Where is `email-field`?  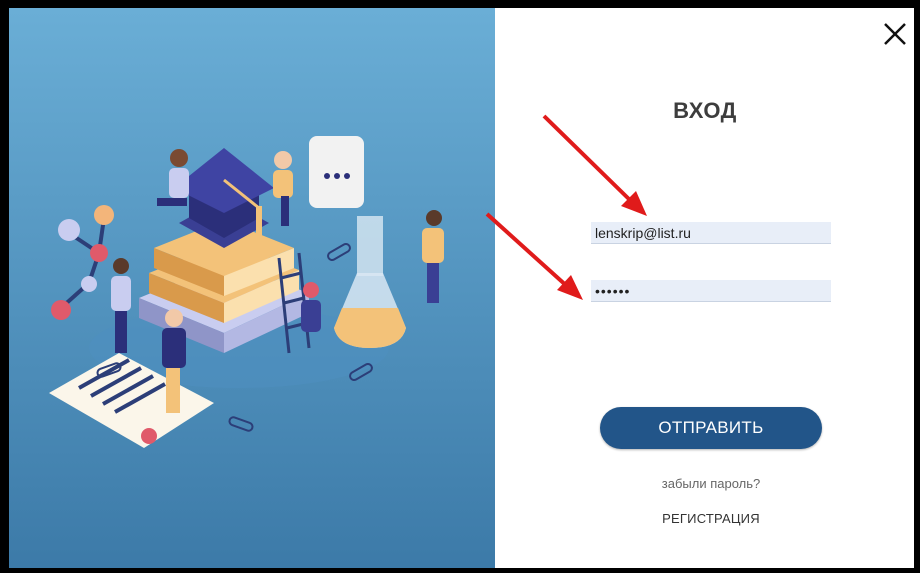
email-field is located at coordinates (711, 233).